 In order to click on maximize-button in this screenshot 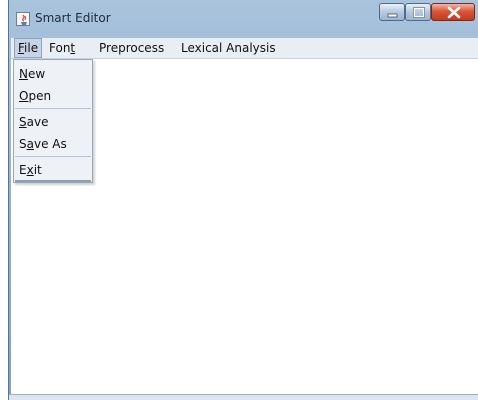, I will do `click(418, 12)`.